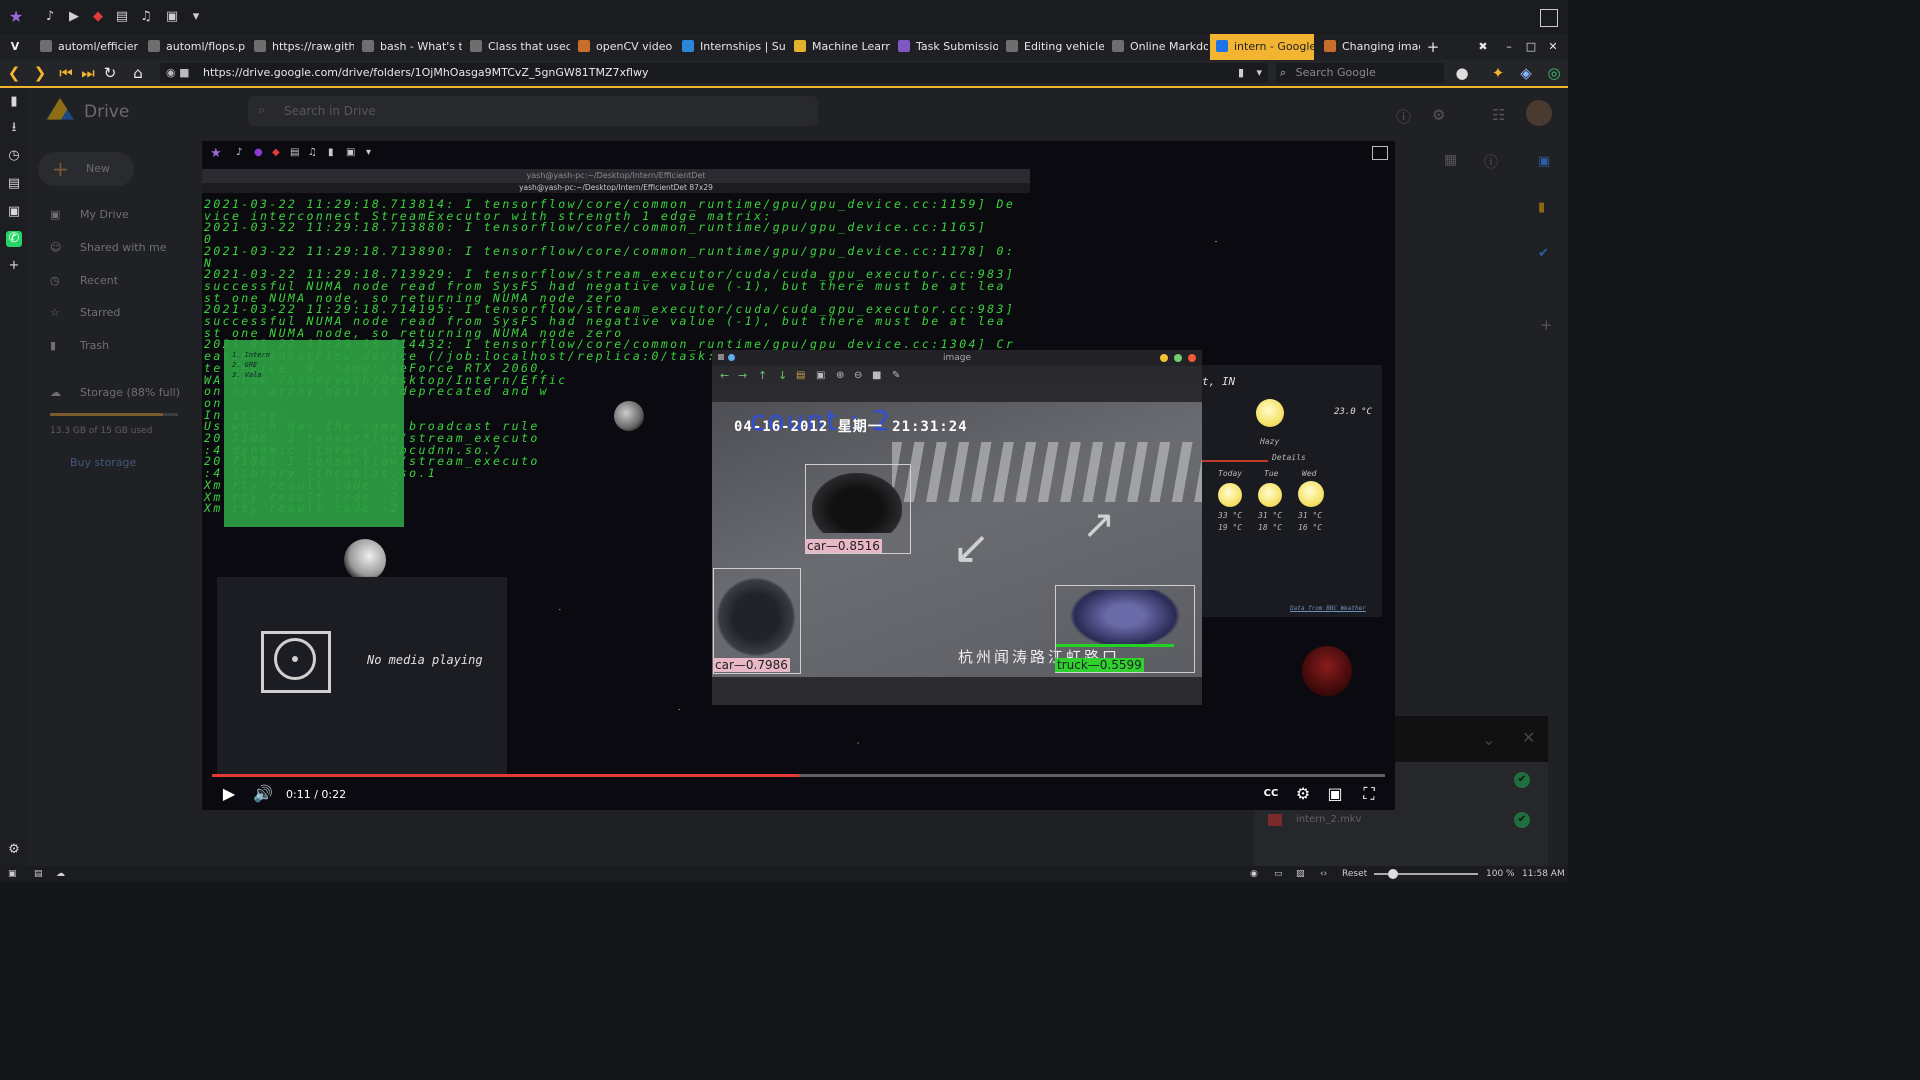 The image size is (1920, 1080). I want to click on zoom-slider-handle, so click(1393, 874).